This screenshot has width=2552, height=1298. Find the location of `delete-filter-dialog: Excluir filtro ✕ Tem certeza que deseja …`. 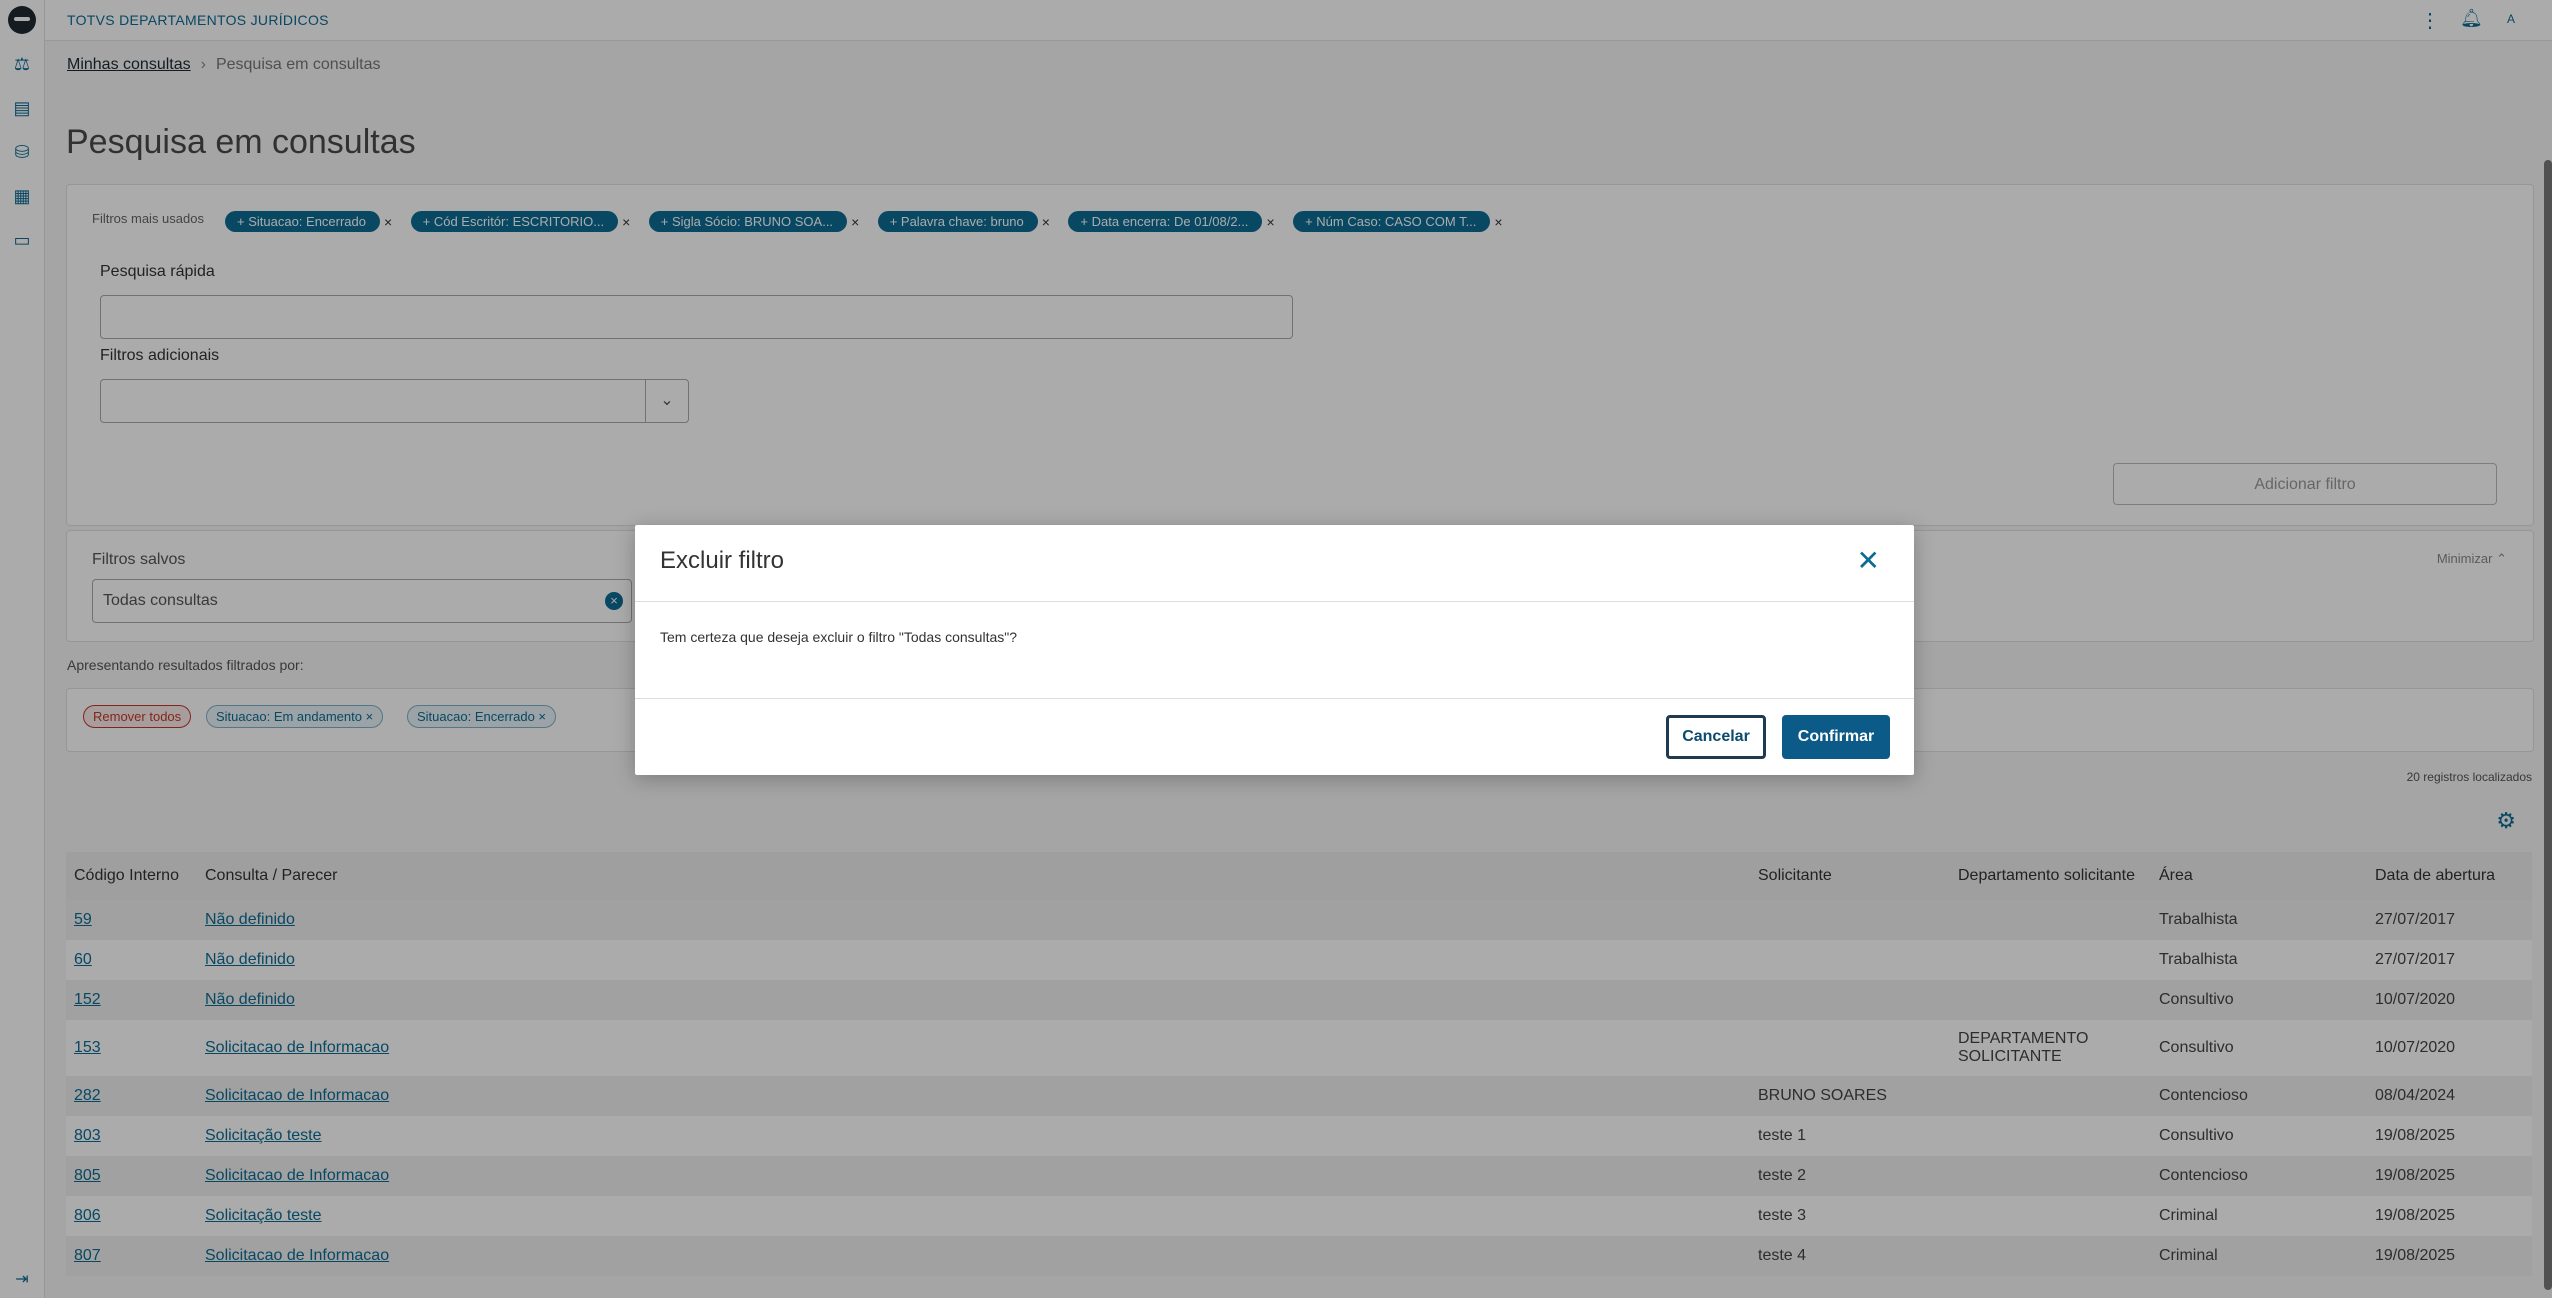

delete-filter-dialog: Excluir filtro ✕ Tem certeza que deseja … is located at coordinates (1274, 650).